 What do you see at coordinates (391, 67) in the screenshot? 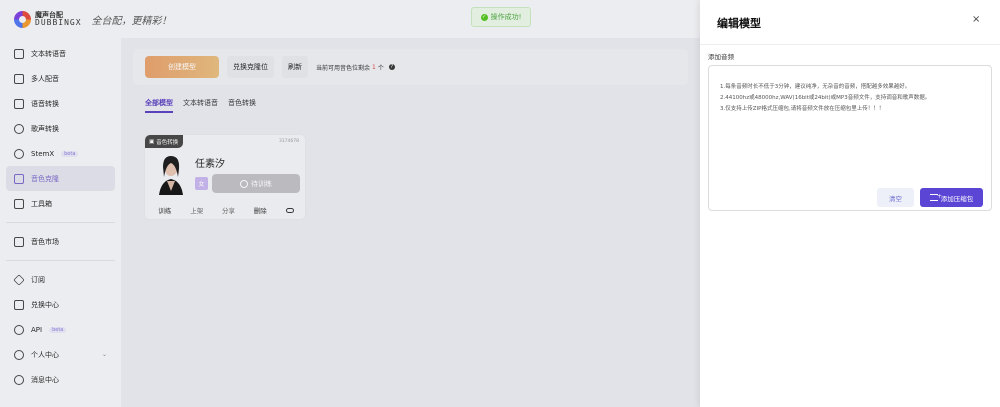
I see `info-icon: ?` at bounding box center [391, 67].